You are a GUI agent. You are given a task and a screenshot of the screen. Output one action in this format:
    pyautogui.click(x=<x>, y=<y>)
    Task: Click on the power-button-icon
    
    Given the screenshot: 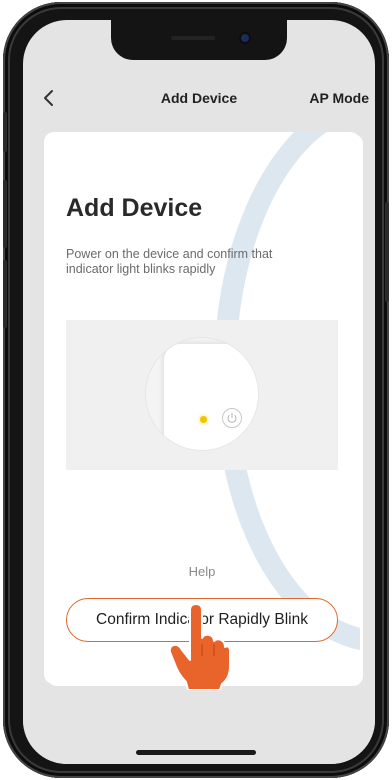 What is the action you would take?
    pyautogui.click(x=232, y=418)
    